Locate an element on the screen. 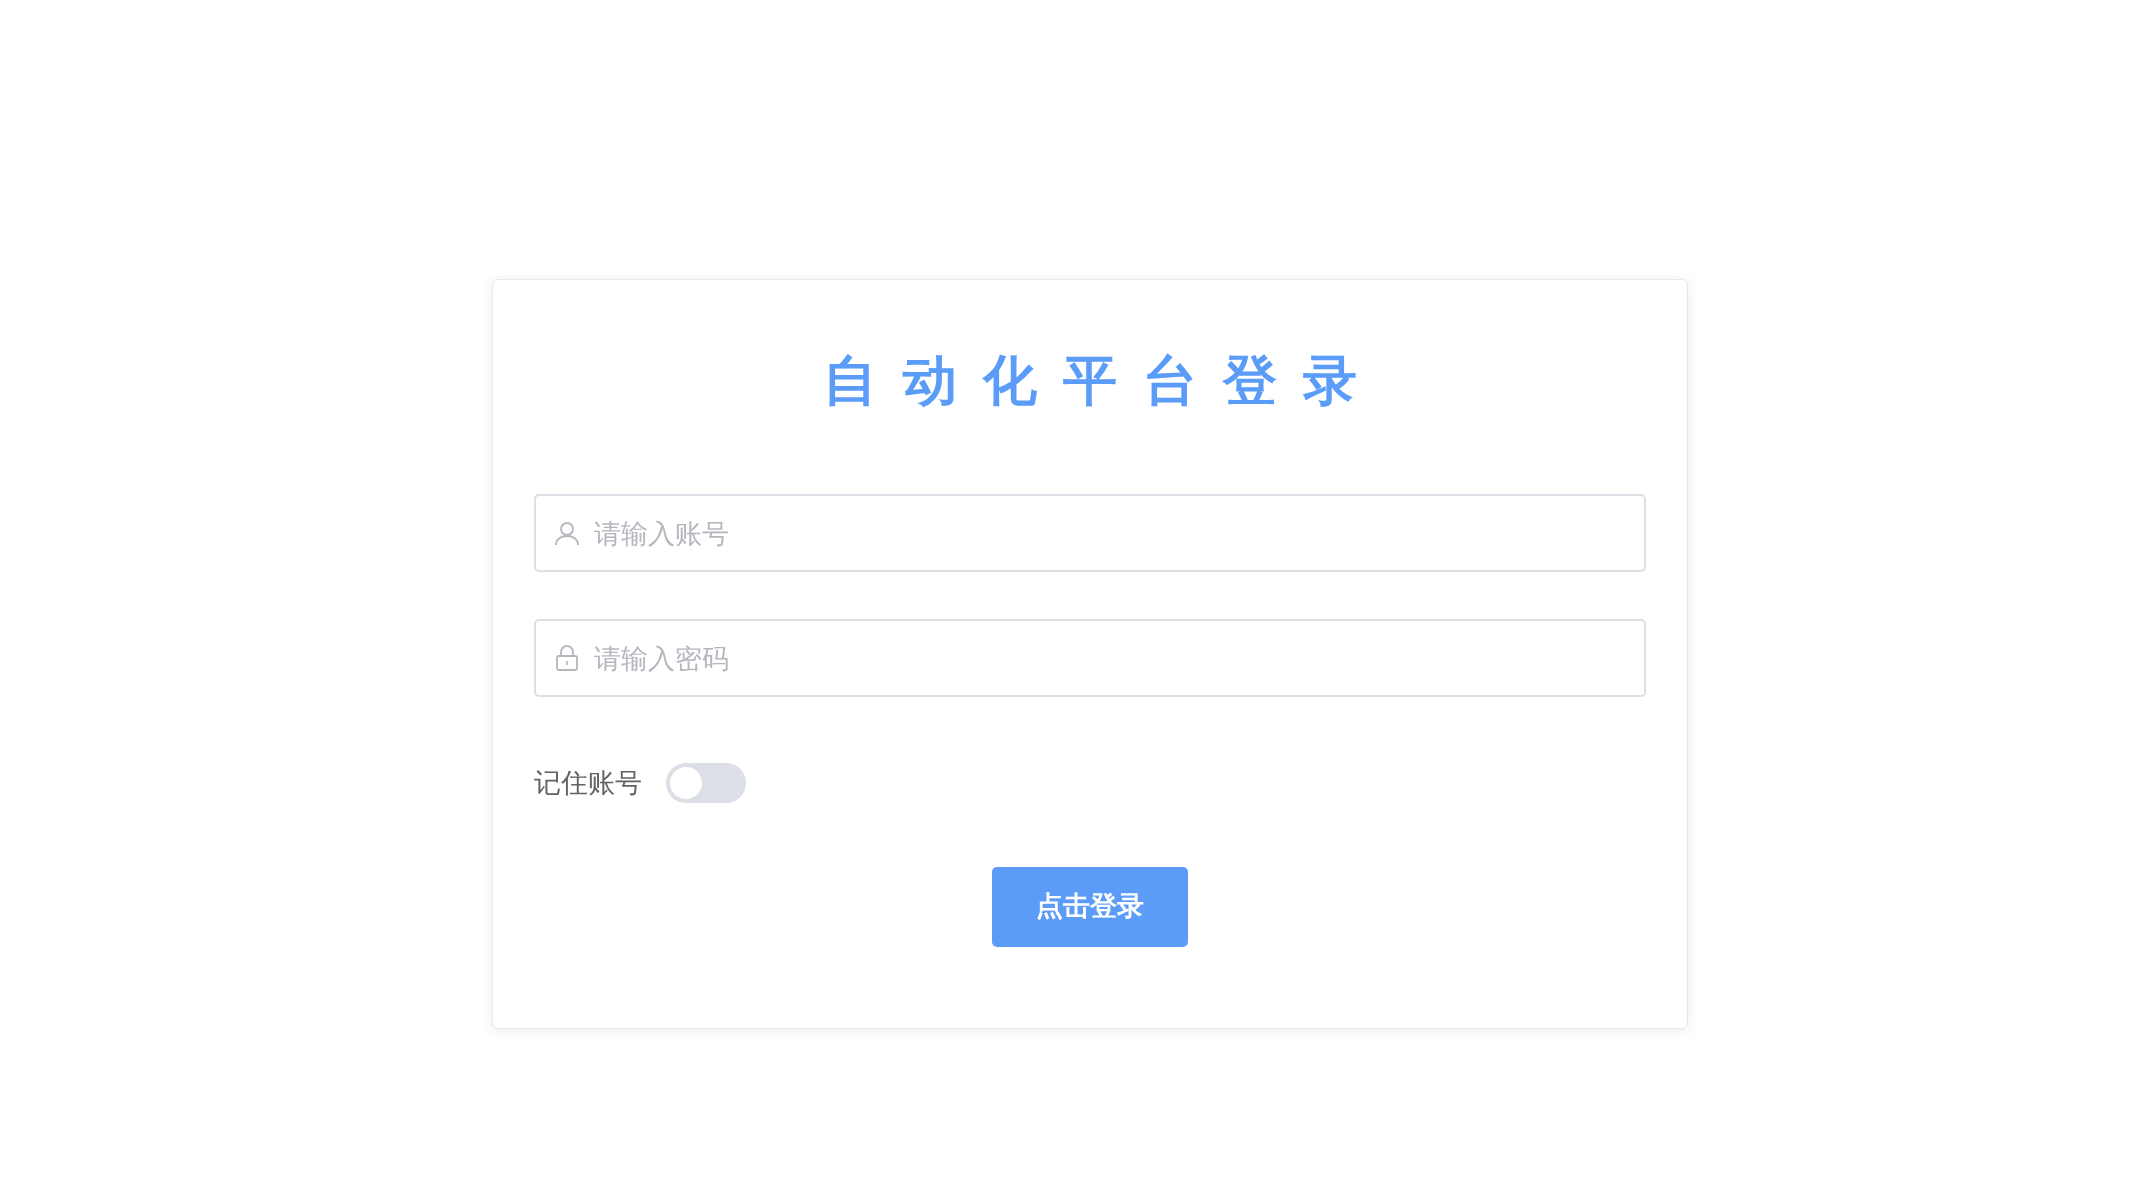 Image resolution: width=2154 pixels, height=1200 pixels. account-field: 请输入账号 is located at coordinates (1090, 533).